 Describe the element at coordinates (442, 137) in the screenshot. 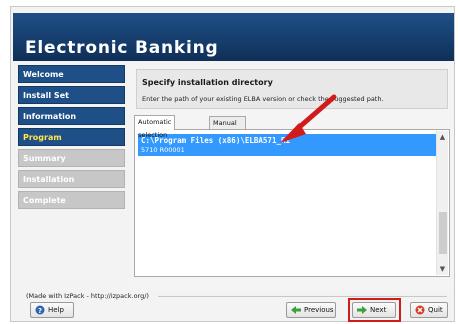

I see `scroll-up-icon: ▲` at that location.